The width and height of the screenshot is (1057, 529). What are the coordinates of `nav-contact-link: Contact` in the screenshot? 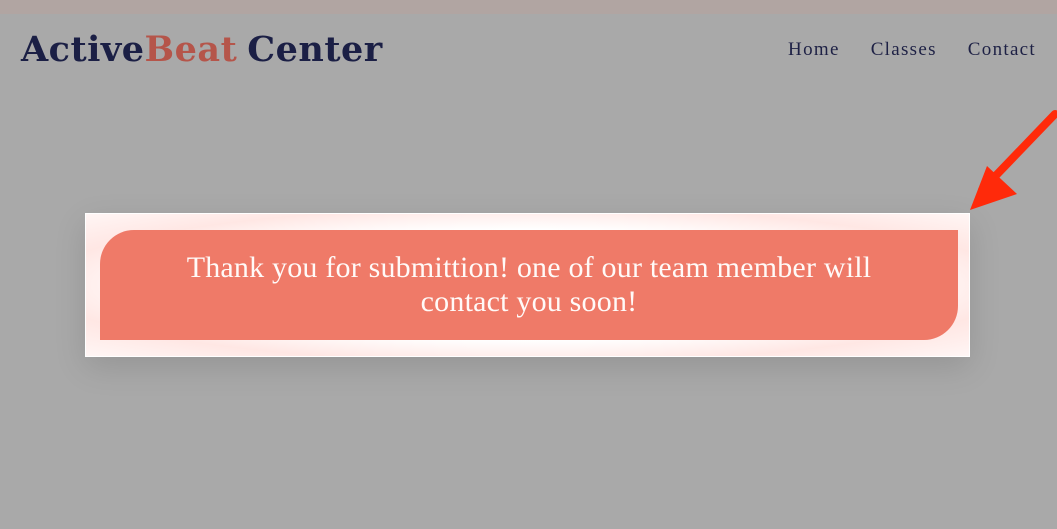 It's located at (1002, 50).